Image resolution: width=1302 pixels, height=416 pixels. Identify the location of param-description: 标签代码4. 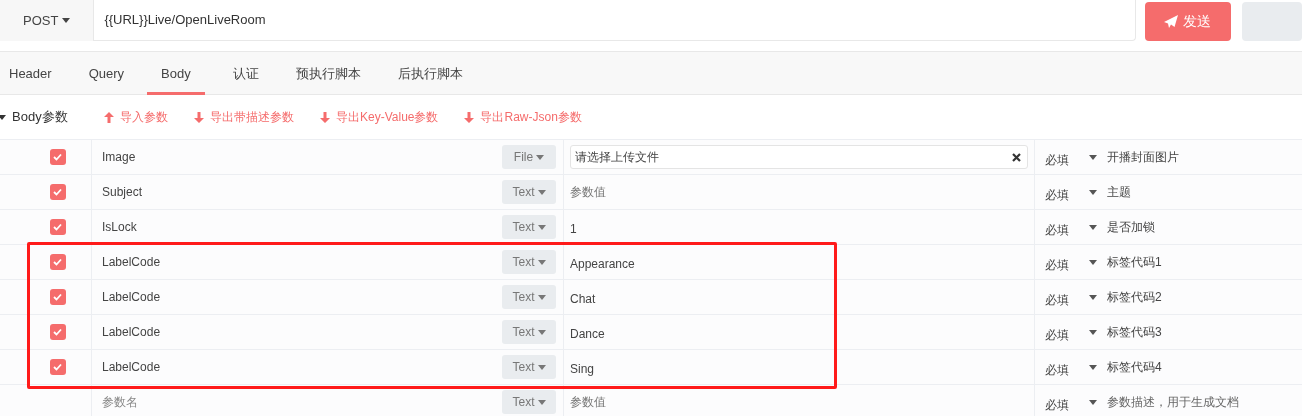
(1134, 367).